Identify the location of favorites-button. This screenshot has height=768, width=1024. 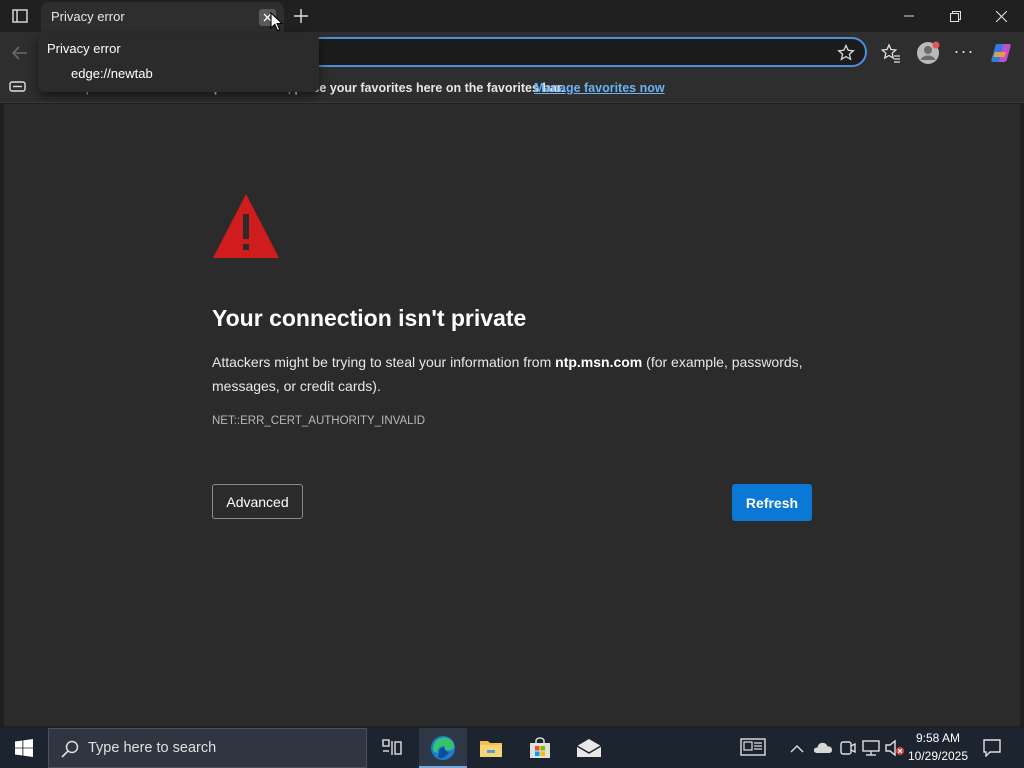
(890, 55).